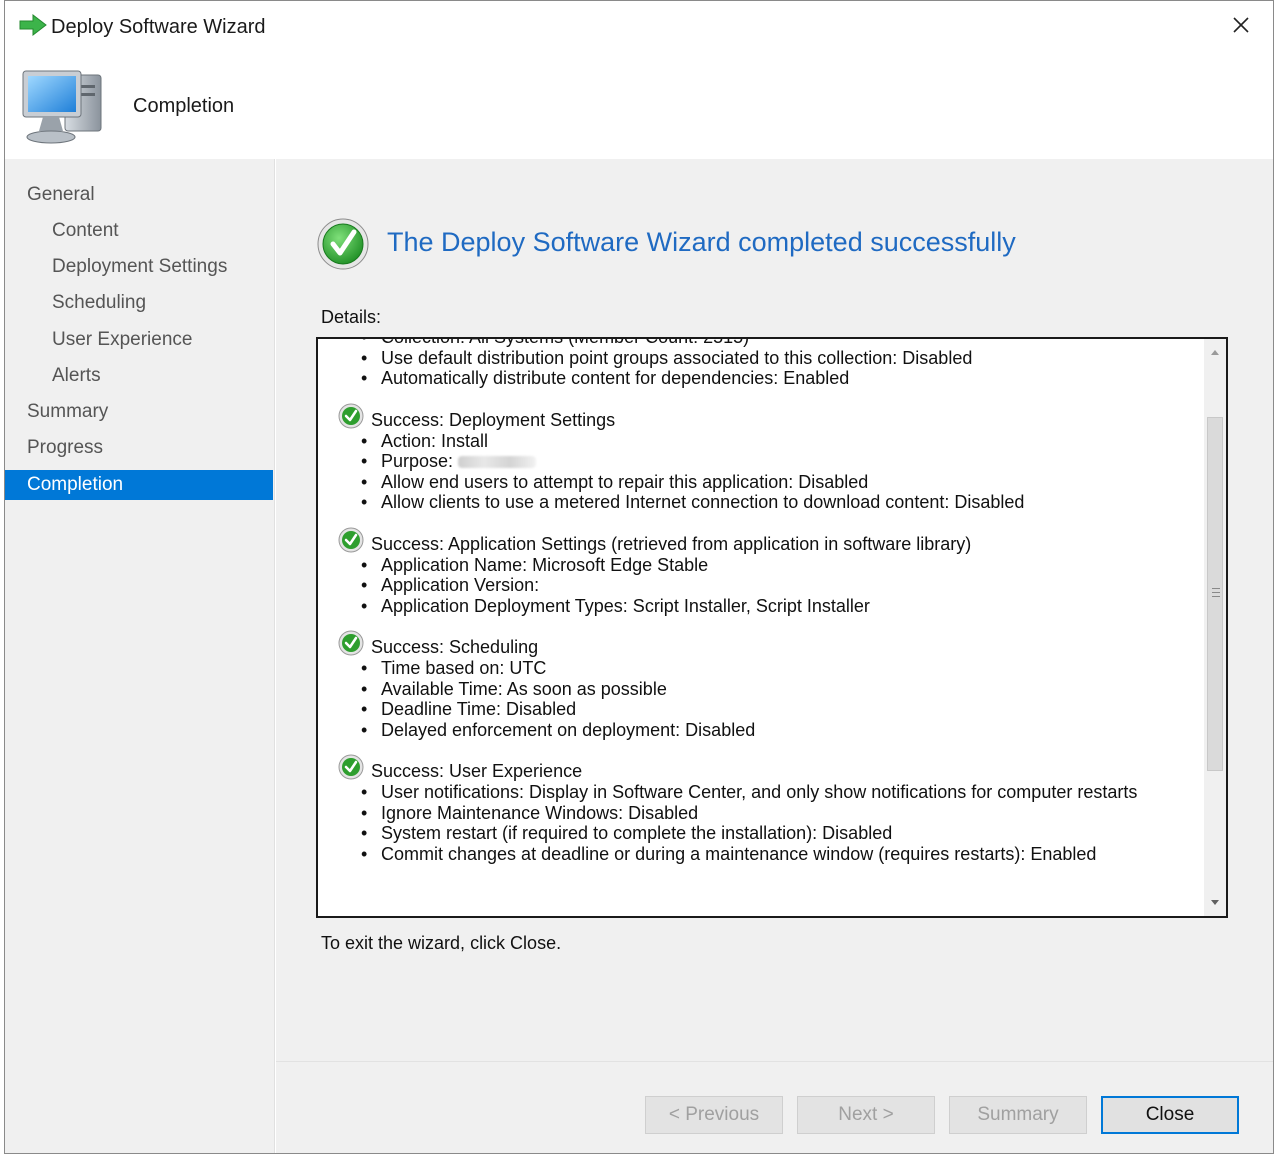  Describe the element at coordinates (139, 448) in the screenshot. I see `nav-item-progress: Progress` at that location.